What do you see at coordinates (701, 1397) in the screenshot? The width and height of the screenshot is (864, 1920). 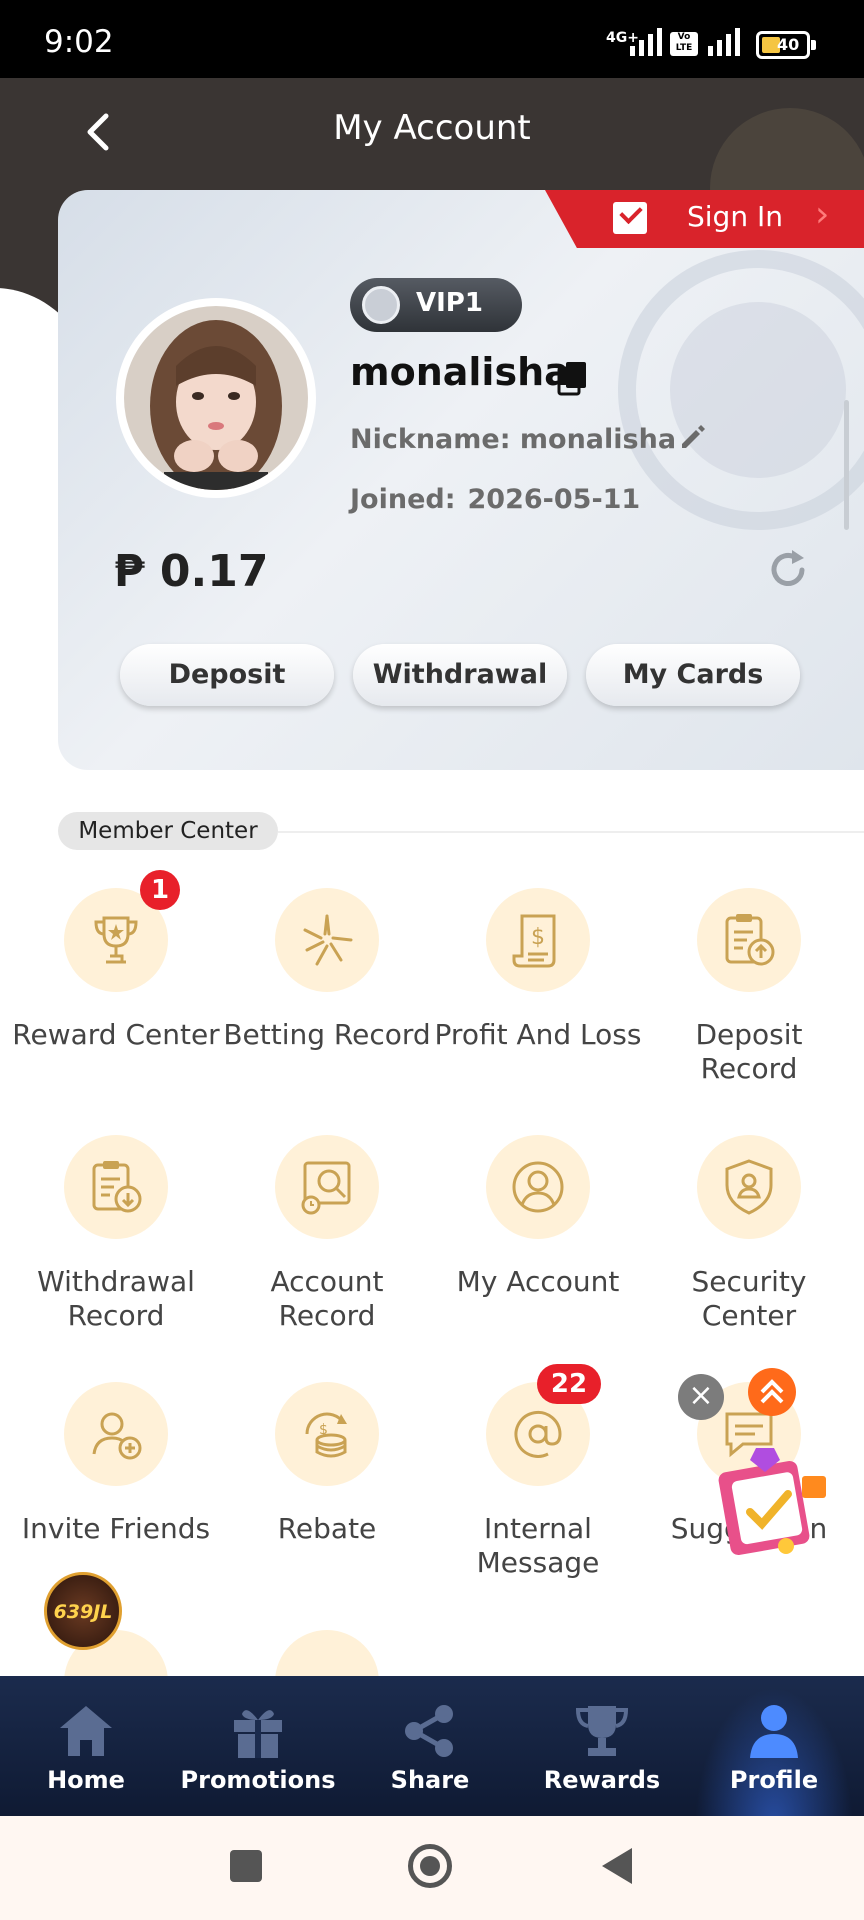 I see `close-icon: ×` at bounding box center [701, 1397].